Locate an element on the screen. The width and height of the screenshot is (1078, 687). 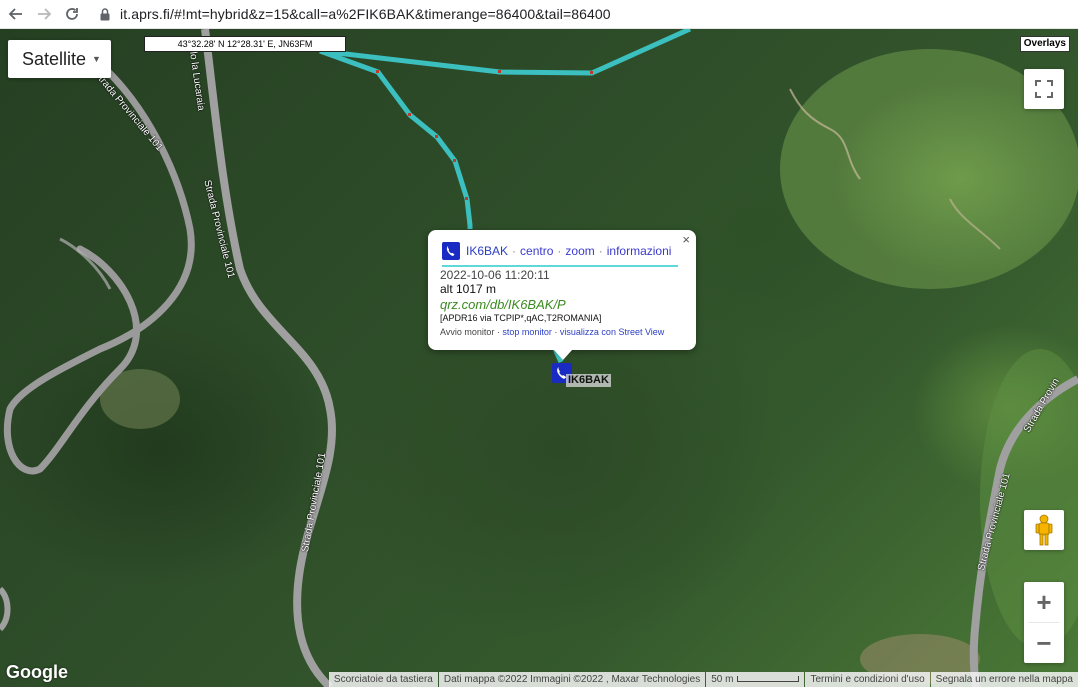
zoom-out-button: − is located at coordinates (1044, 643).